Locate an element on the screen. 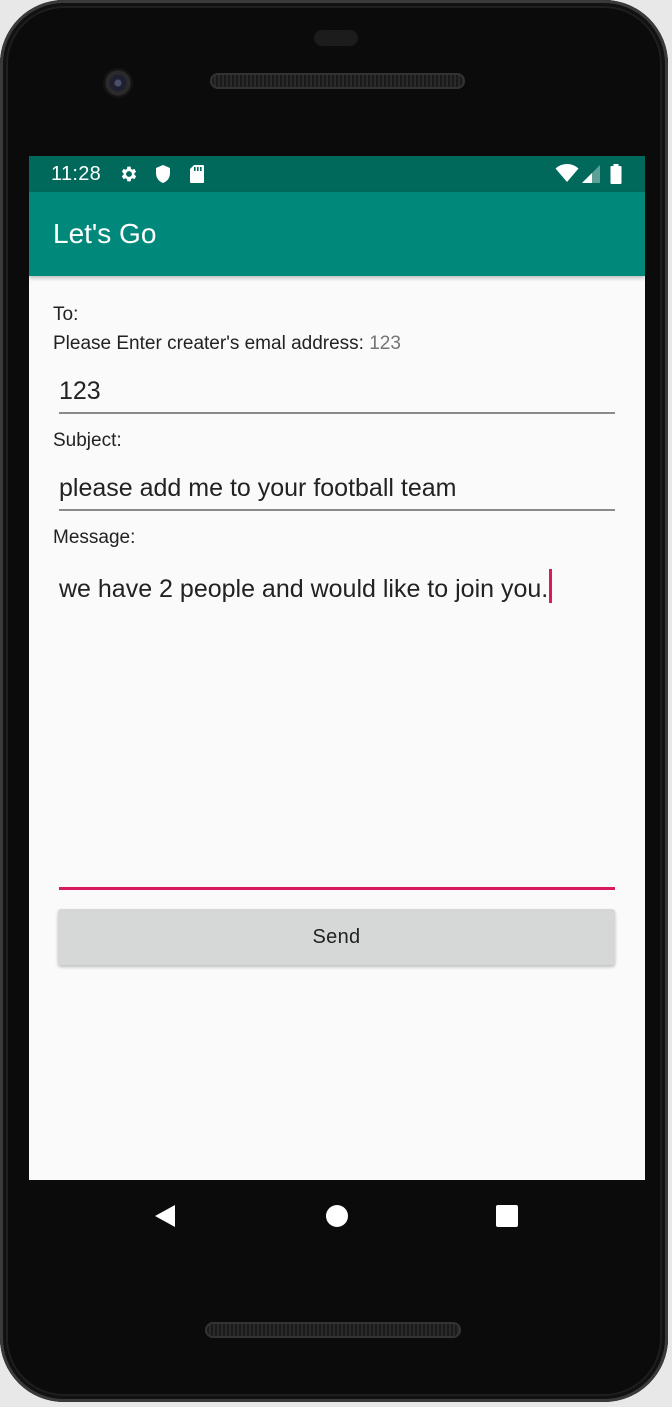 This screenshot has width=672, height=1407. app-title: Let's Go is located at coordinates (105, 233).